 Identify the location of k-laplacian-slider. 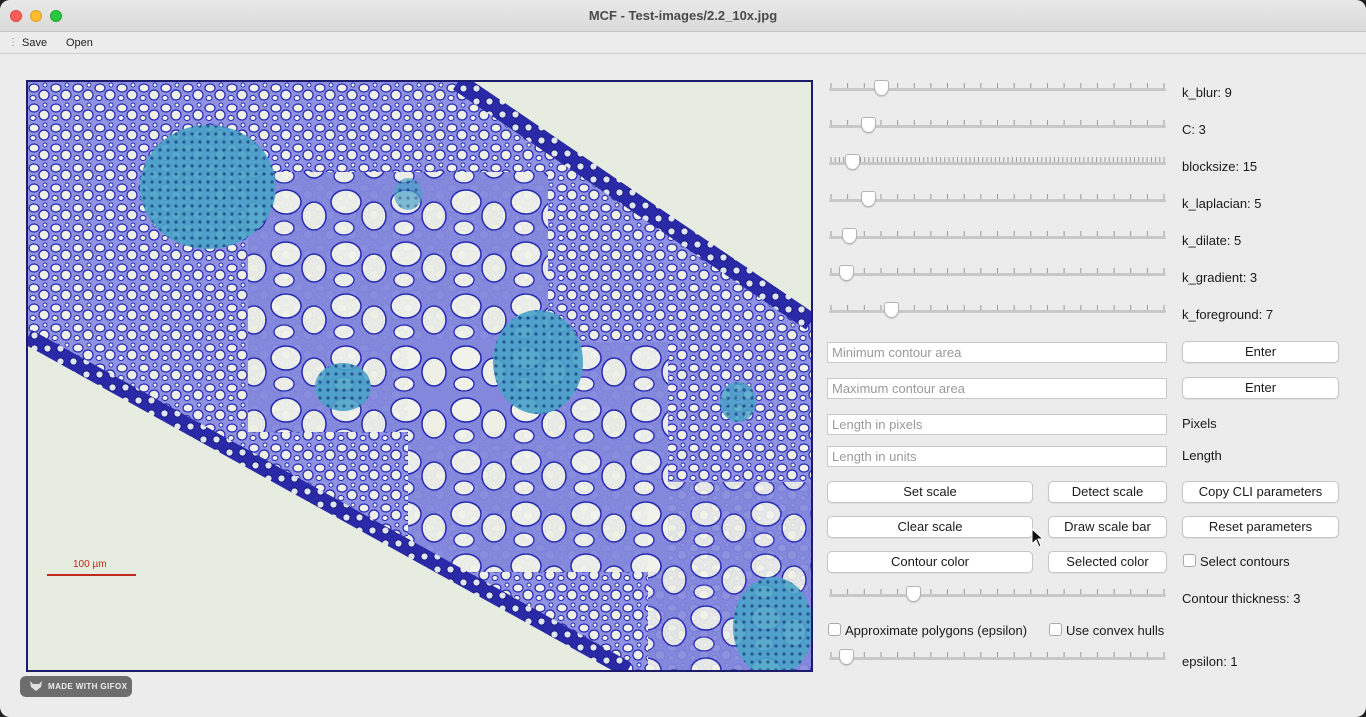
(997, 200).